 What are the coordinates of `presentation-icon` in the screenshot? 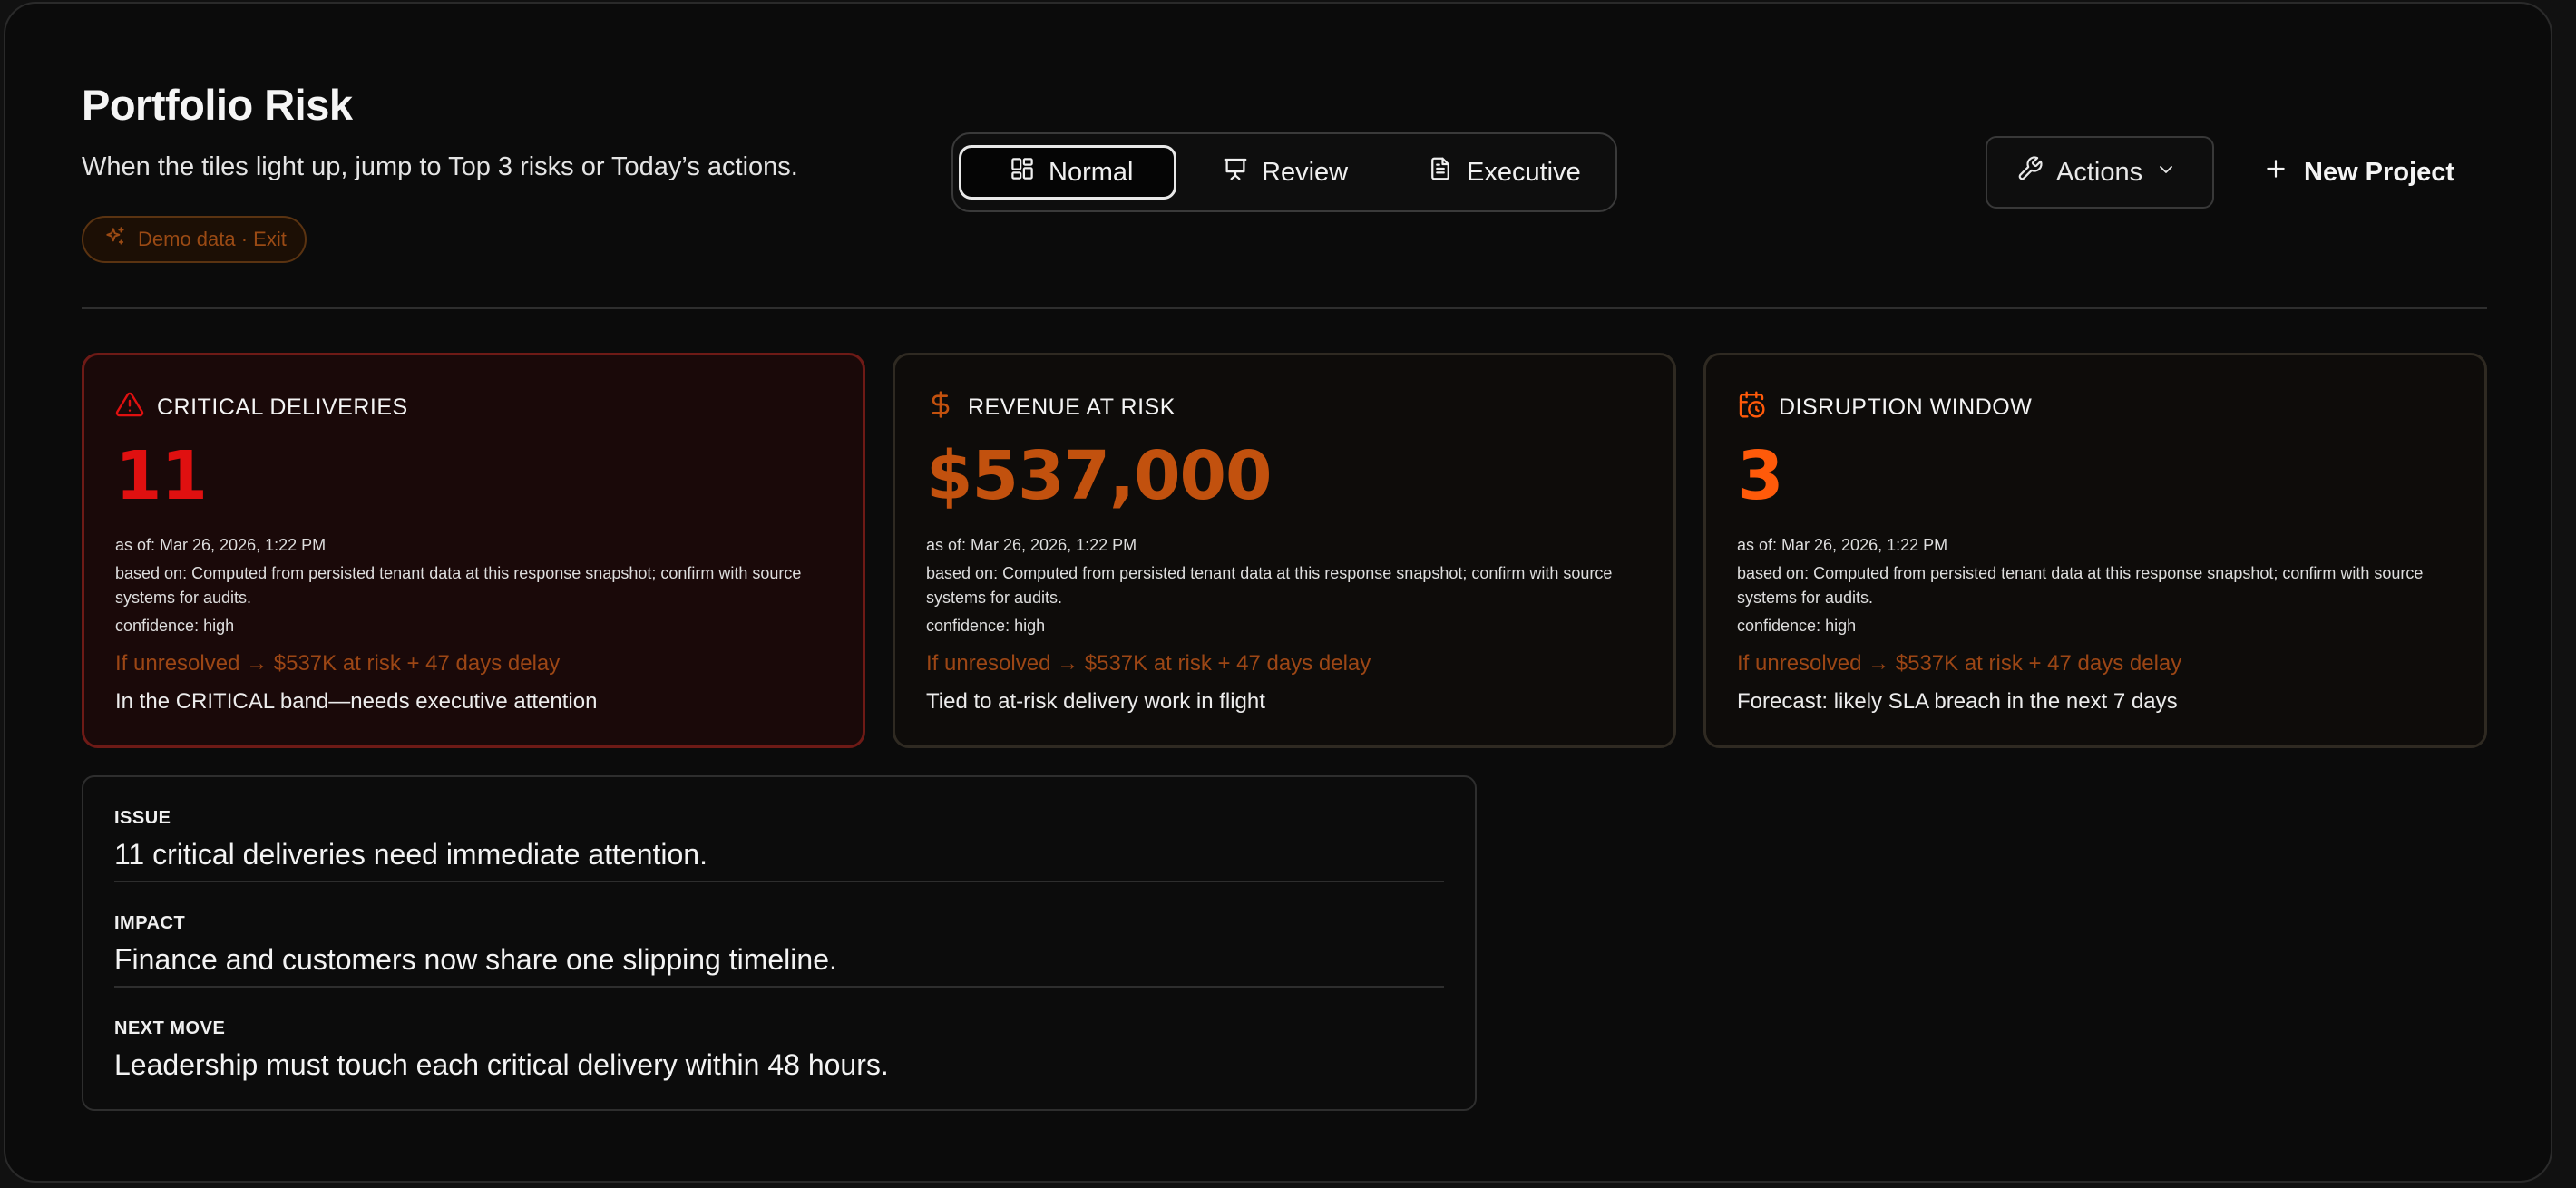 It's located at (1235, 172).